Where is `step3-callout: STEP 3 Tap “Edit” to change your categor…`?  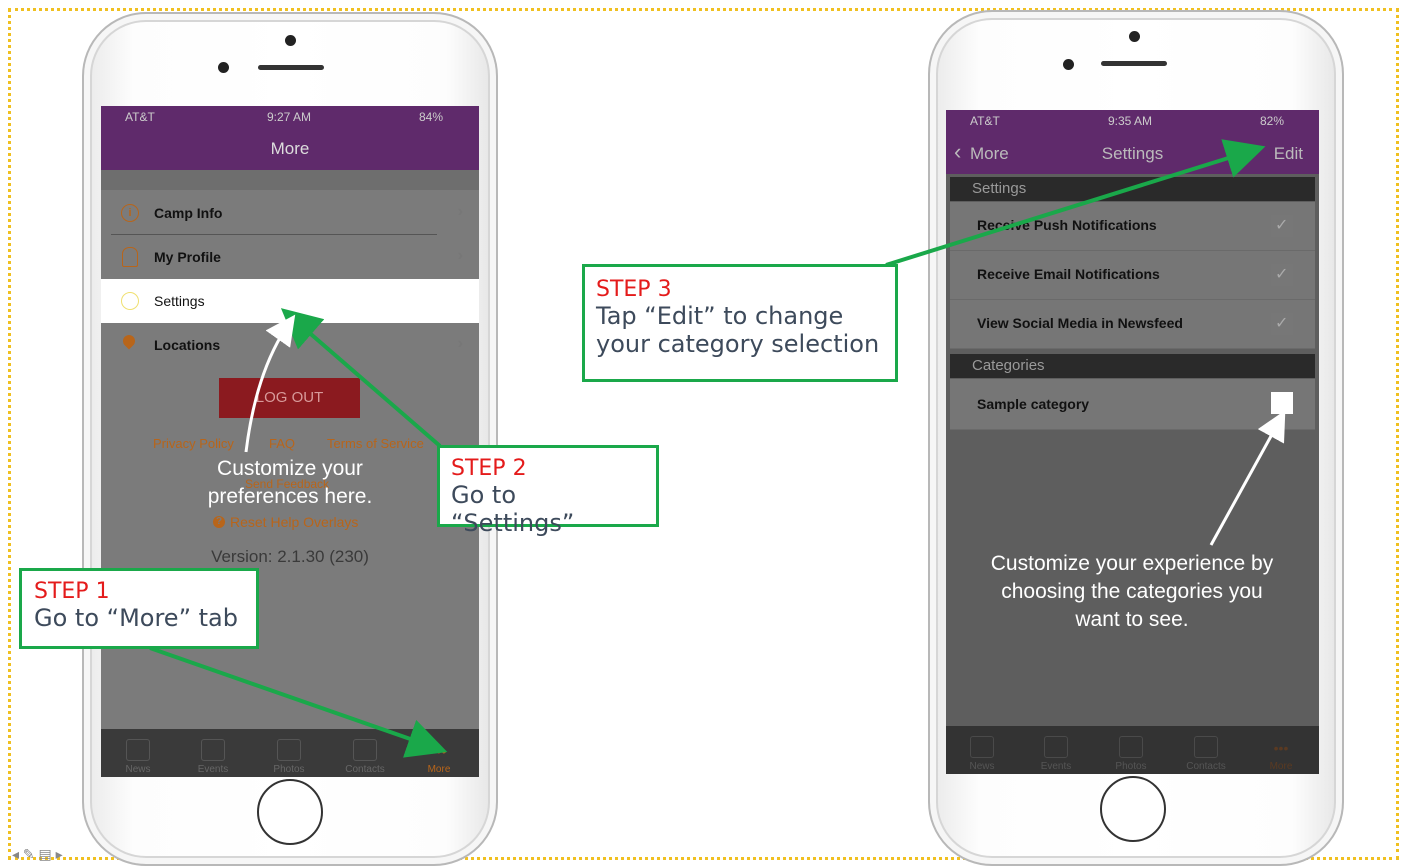 step3-callout: STEP 3 Tap “Edit” to change your categor… is located at coordinates (740, 323).